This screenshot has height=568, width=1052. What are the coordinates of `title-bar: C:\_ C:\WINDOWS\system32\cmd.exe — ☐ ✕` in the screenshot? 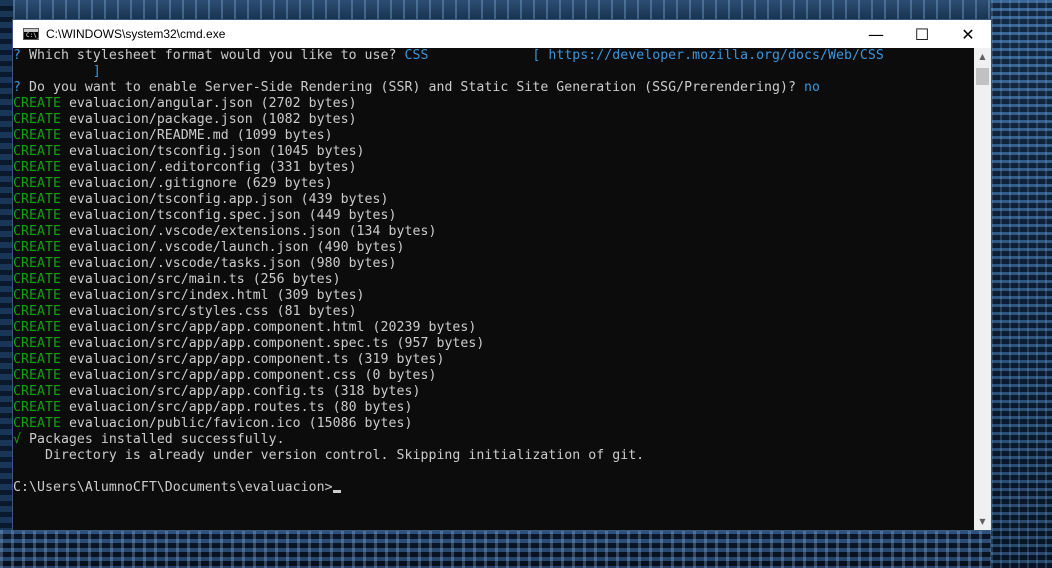 It's located at (502, 34).